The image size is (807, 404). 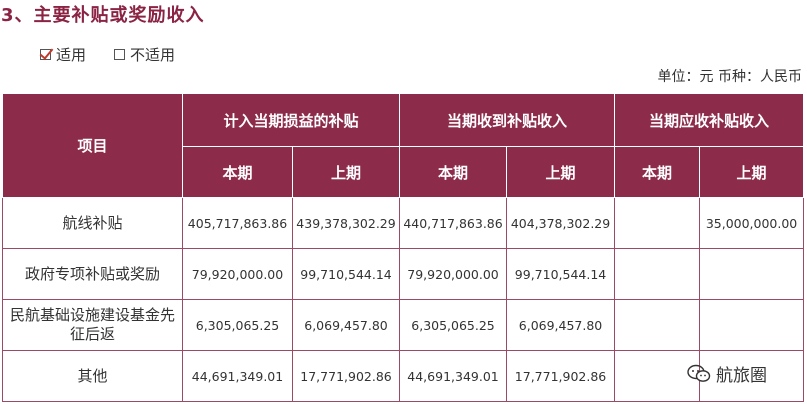 What do you see at coordinates (153, 55) in the screenshot?
I see `option-not-applicable-label: 不适用` at bounding box center [153, 55].